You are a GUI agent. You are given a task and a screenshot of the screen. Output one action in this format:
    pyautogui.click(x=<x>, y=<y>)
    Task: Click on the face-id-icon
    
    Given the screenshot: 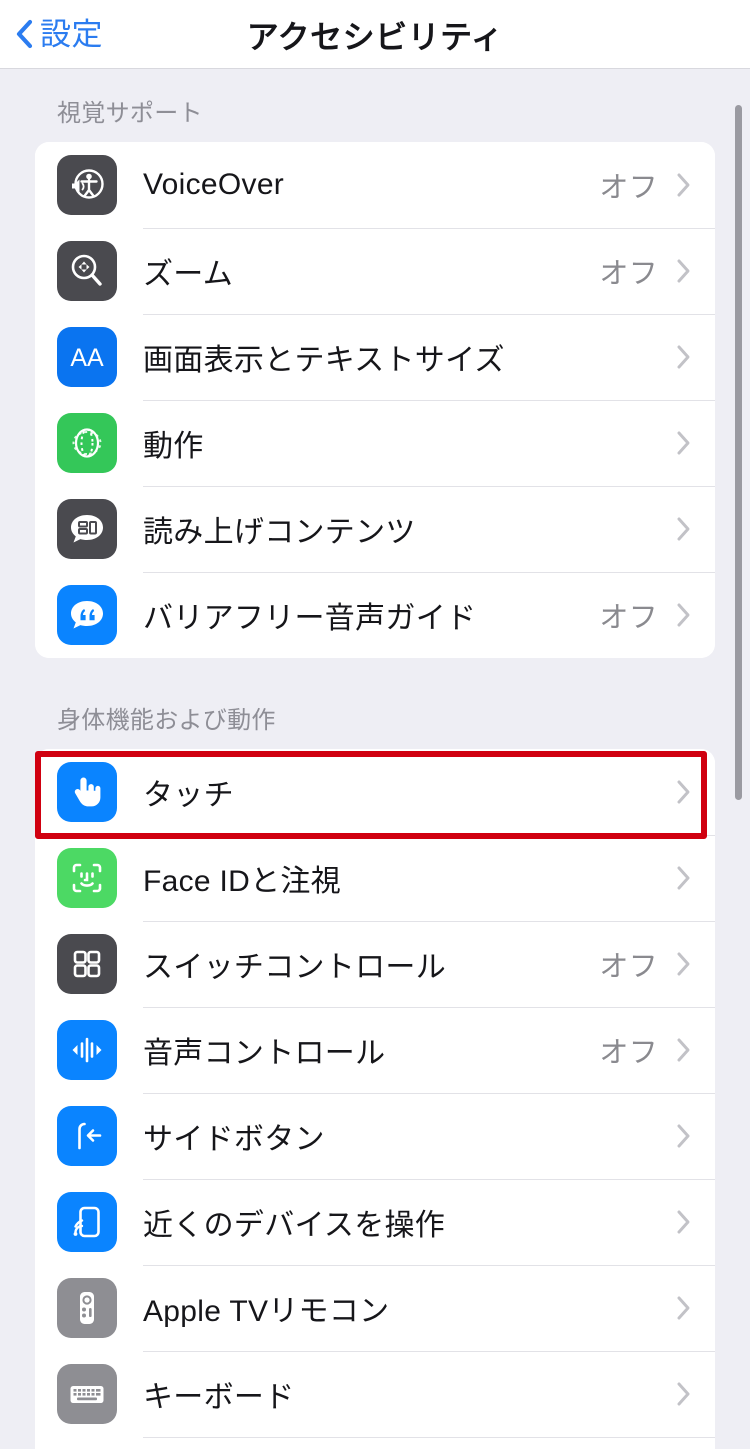 What is the action you would take?
    pyautogui.click(x=87, y=878)
    